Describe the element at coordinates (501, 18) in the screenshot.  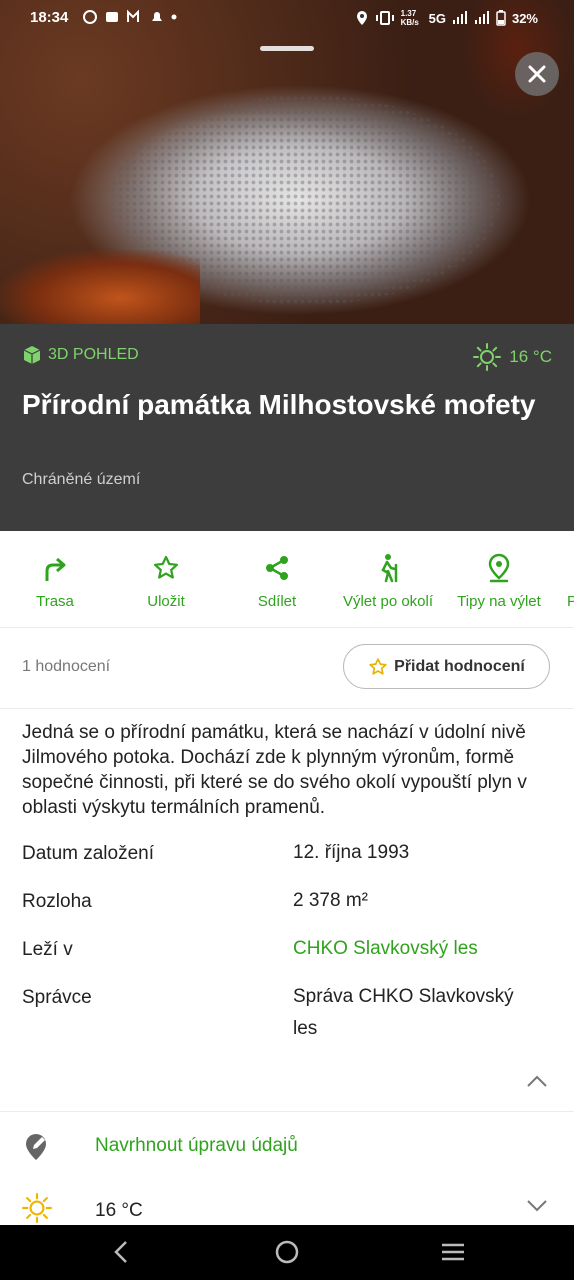
I see `battery-icon` at that location.